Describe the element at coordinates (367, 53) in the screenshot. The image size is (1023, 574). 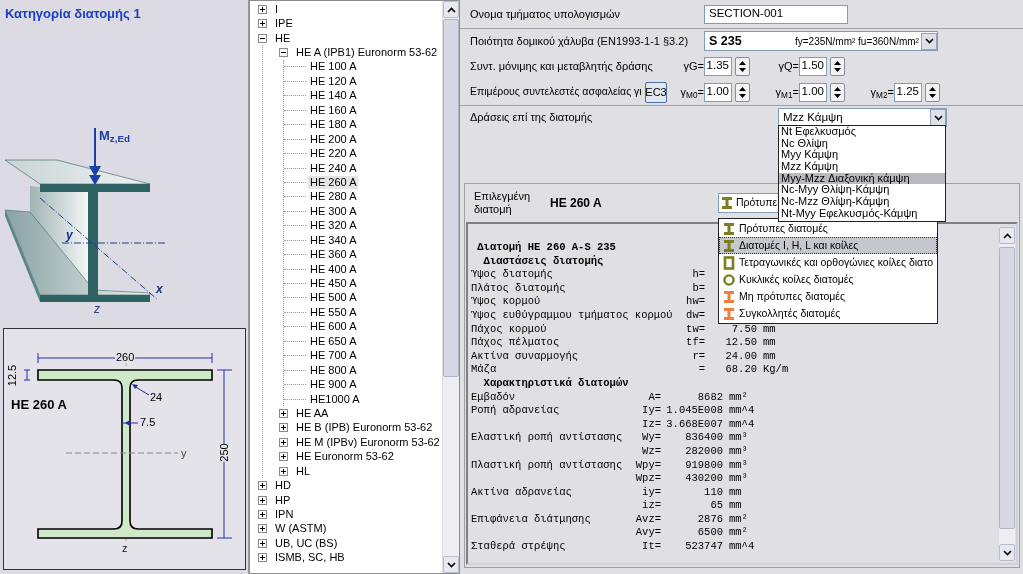
I see `tree-item: HE A (IPB1) Euronorm 53-62` at that location.